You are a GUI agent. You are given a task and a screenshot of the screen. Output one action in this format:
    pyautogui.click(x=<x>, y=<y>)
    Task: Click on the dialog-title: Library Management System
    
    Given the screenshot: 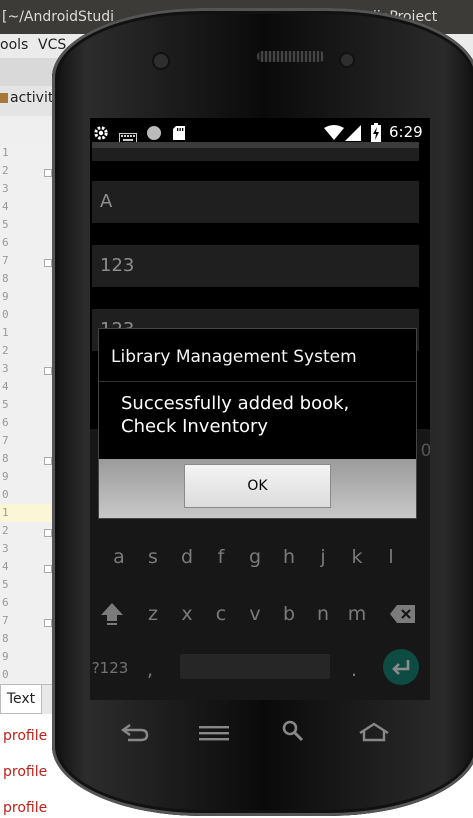 What is the action you would take?
    pyautogui.click(x=234, y=357)
    